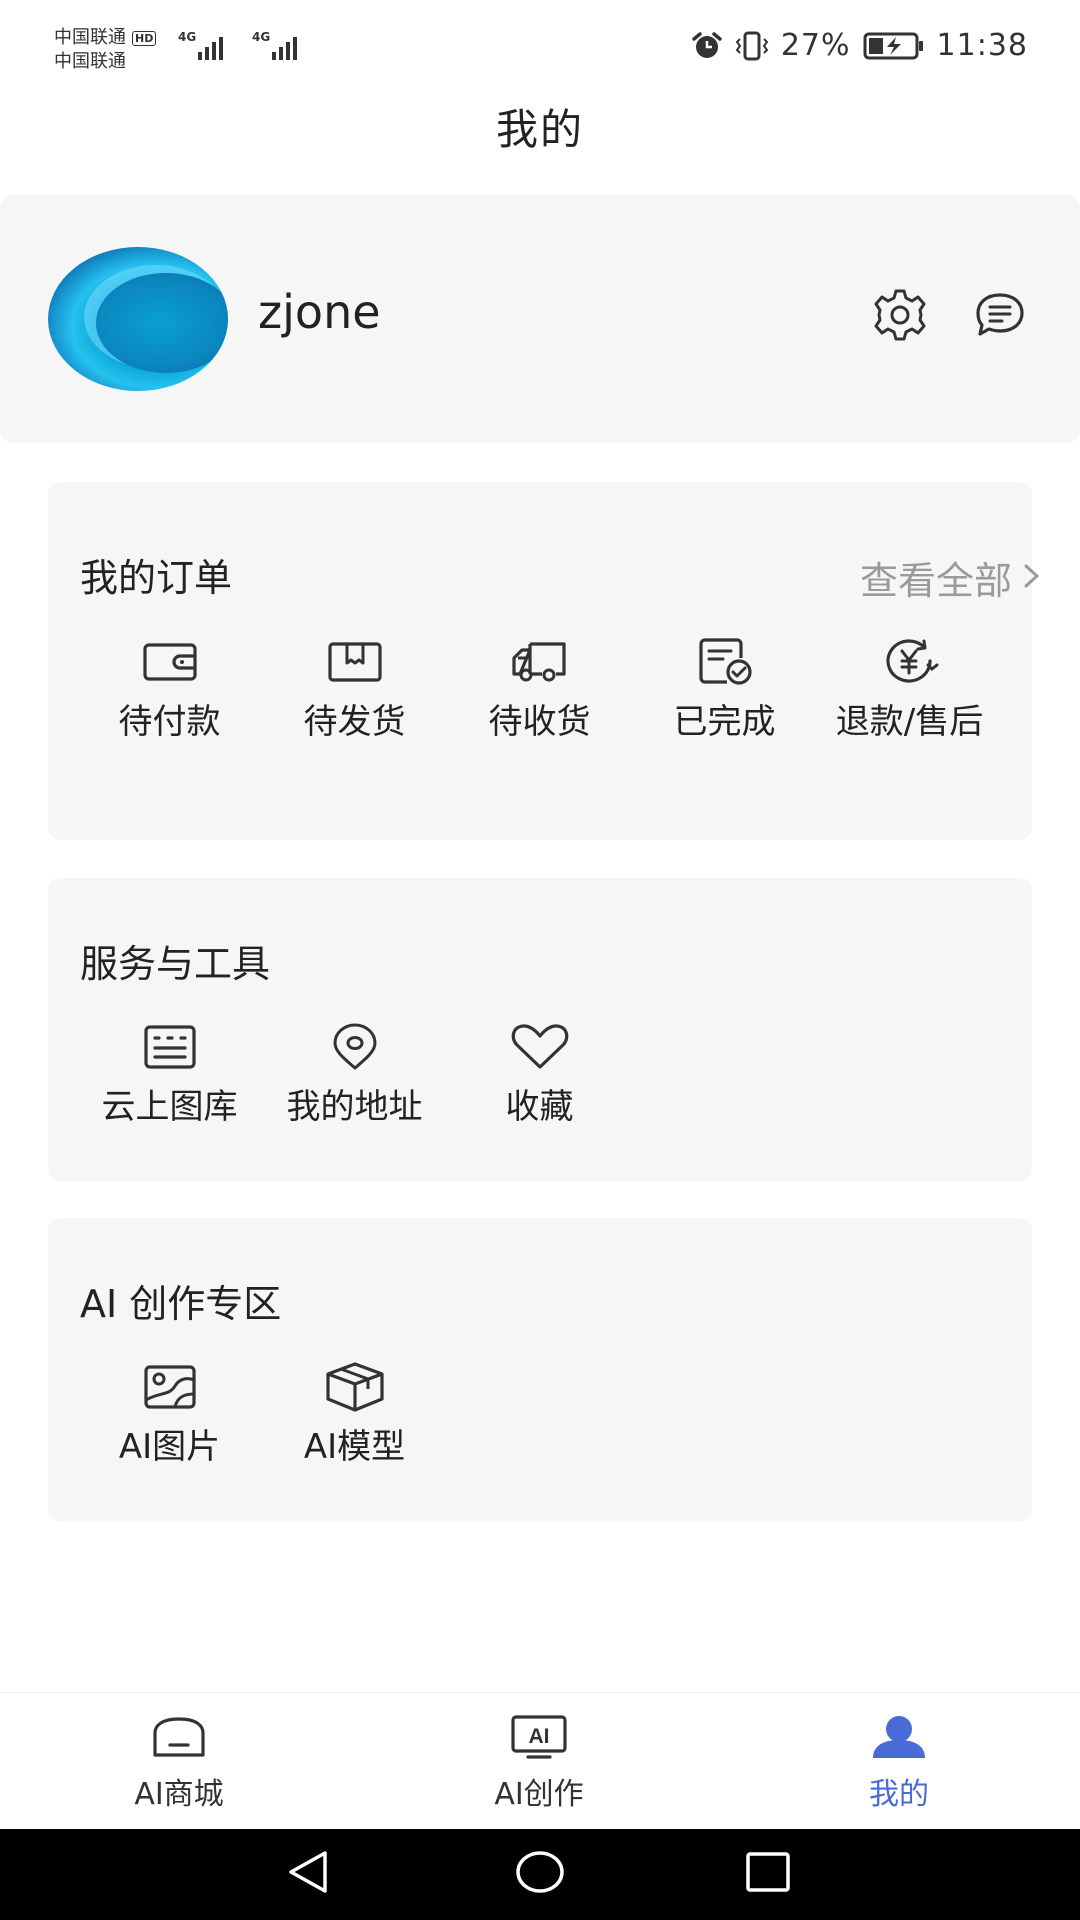 The image size is (1080, 1920). Describe the element at coordinates (169, 1387) in the screenshot. I see `image-icon` at that location.